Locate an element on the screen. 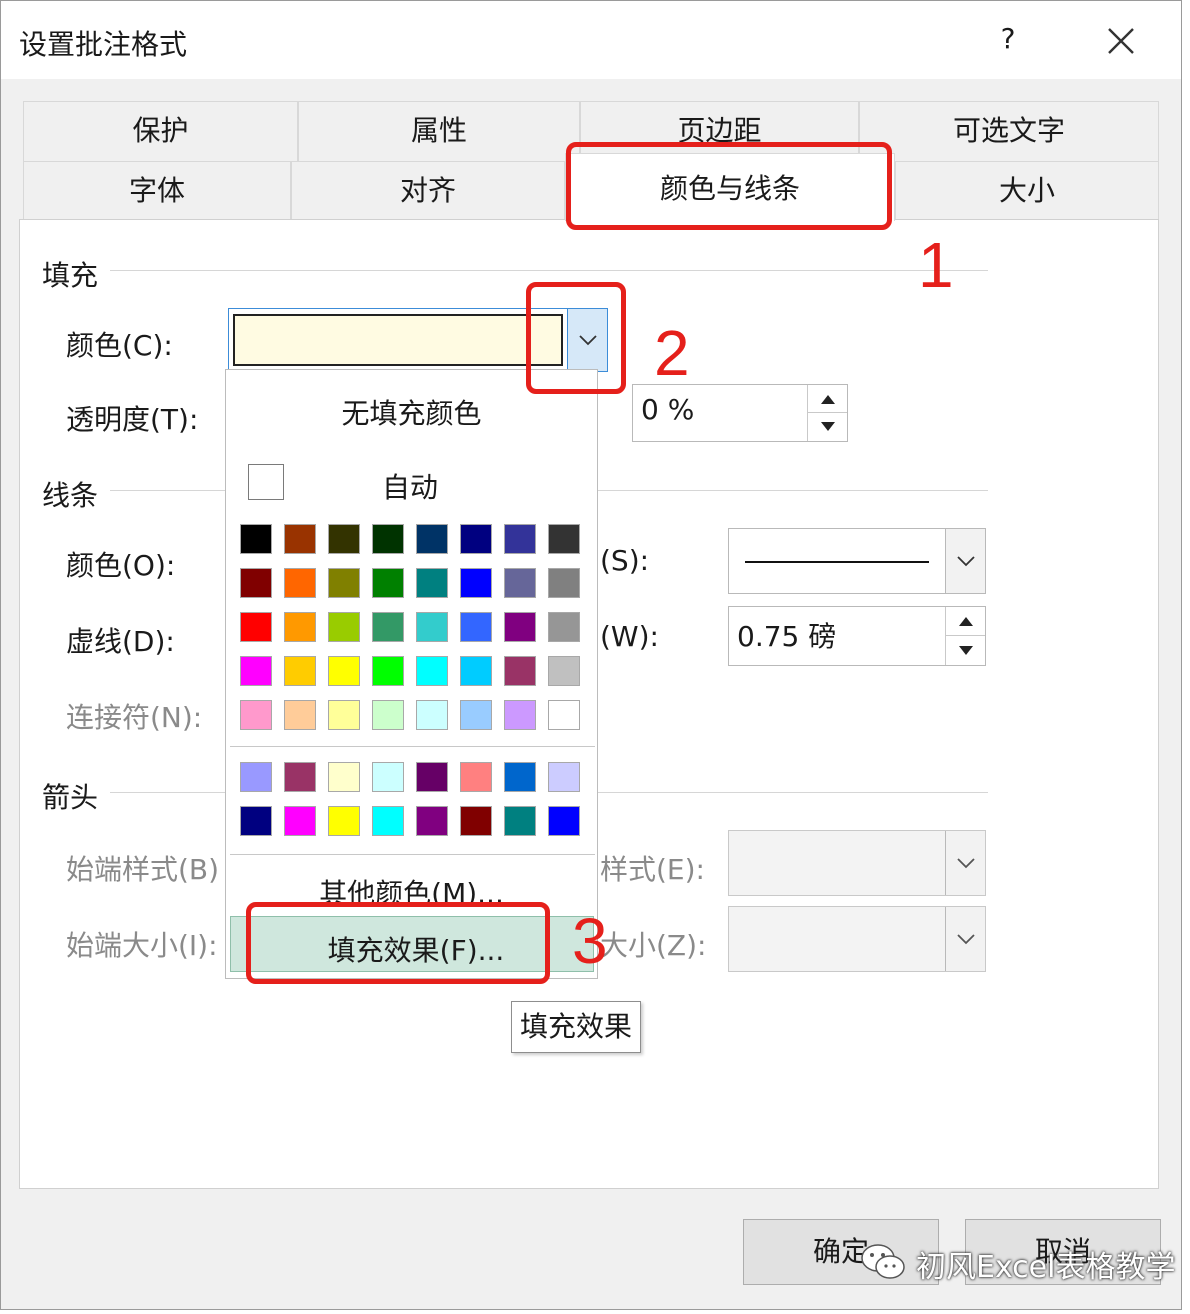 This screenshot has width=1190, height=1314. close-button is located at coordinates (1121, 41).